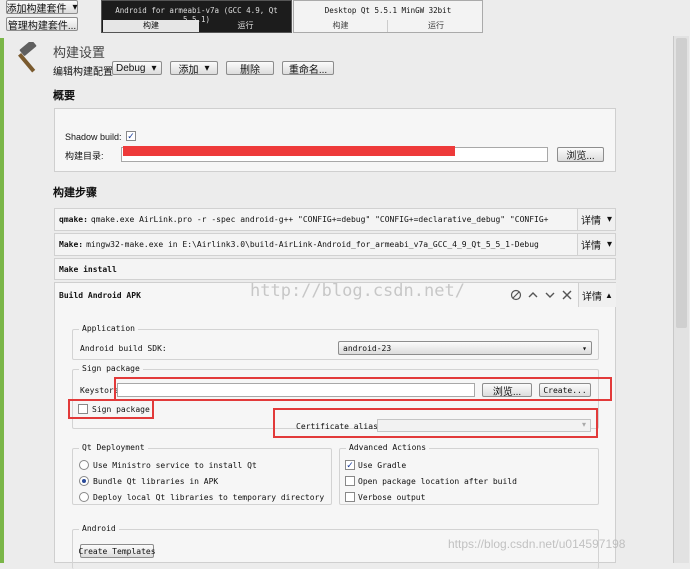  Describe the element at coordinates (388, 447) in the screenshot. I see `advanced-actions-group-title: Advanced Actions` at that location.